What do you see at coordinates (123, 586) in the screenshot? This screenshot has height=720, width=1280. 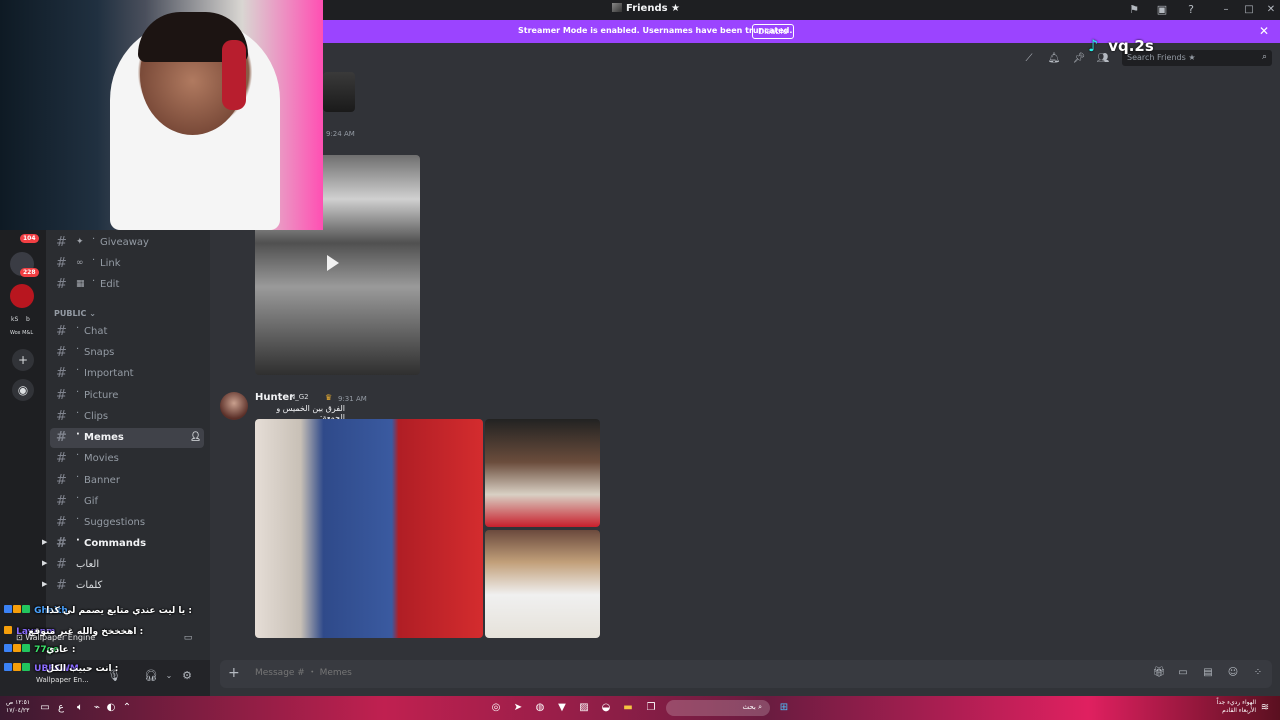 I see `channel-words: ▶ # كلمات` at bounding box center [123, 586].